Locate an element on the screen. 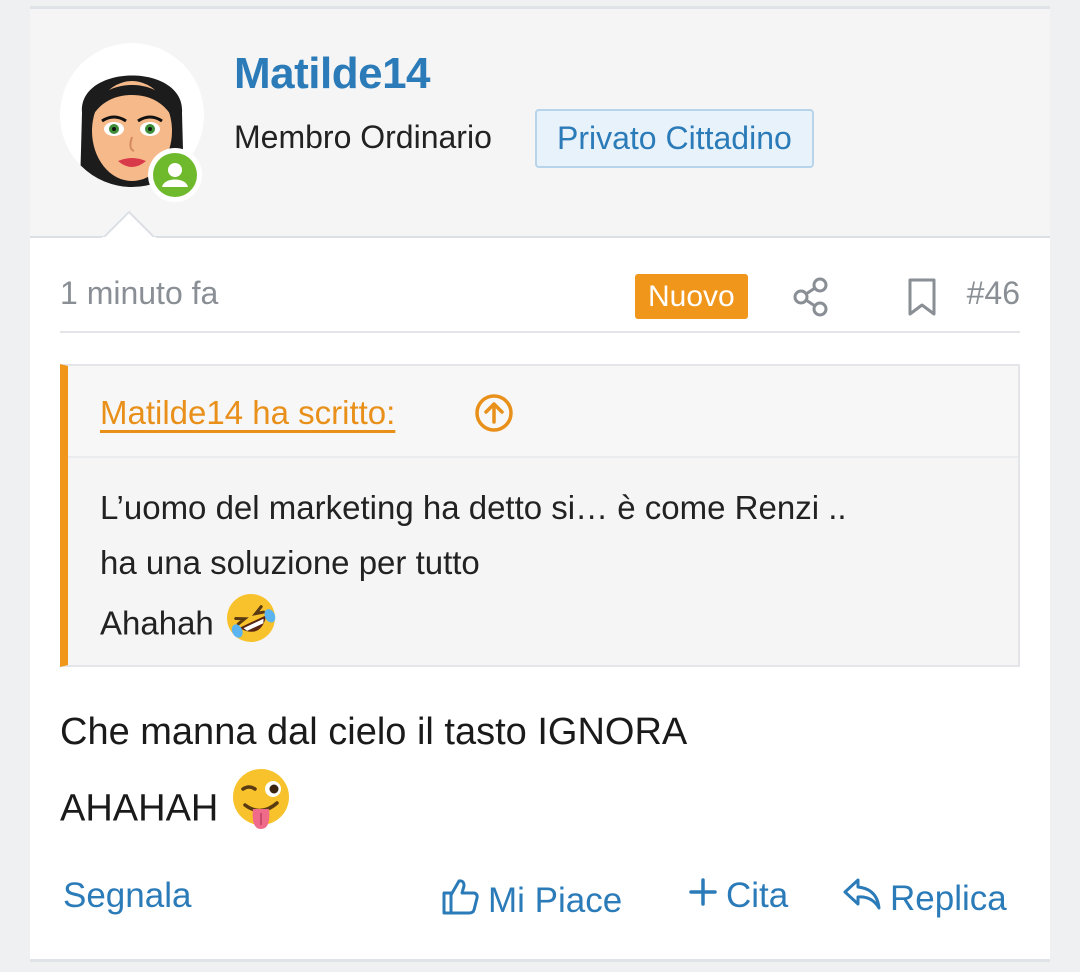  reply-button: Replica is located at coordinates (924, 898).